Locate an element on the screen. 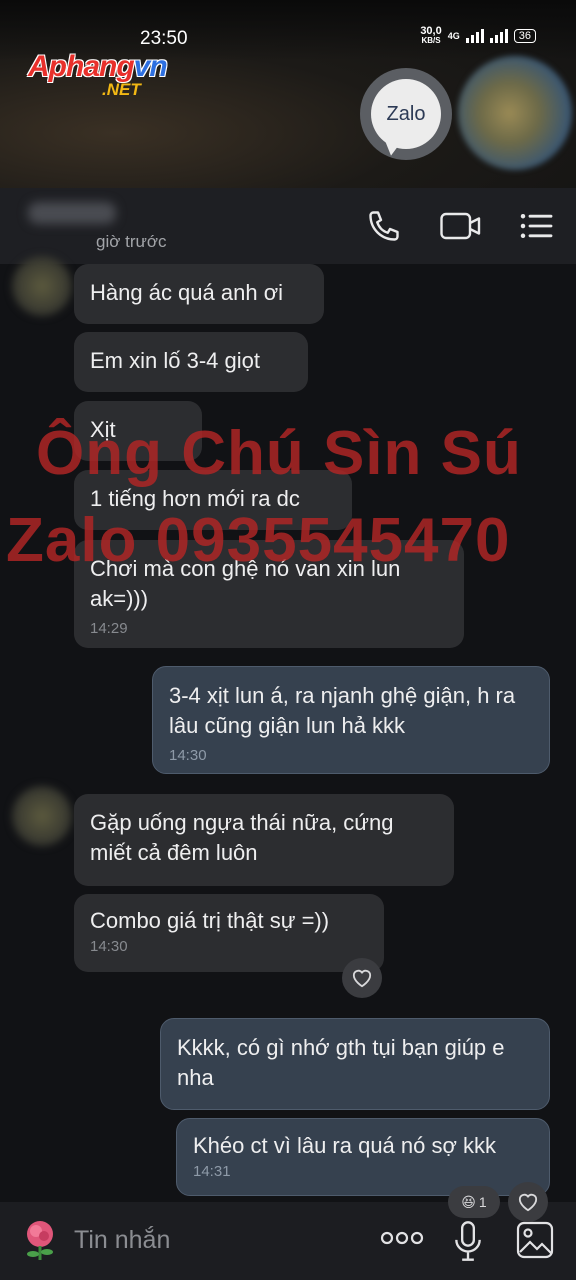 This screenshot has height=1280, width=576. more-options-icon is located at coordinates (402, 1240).